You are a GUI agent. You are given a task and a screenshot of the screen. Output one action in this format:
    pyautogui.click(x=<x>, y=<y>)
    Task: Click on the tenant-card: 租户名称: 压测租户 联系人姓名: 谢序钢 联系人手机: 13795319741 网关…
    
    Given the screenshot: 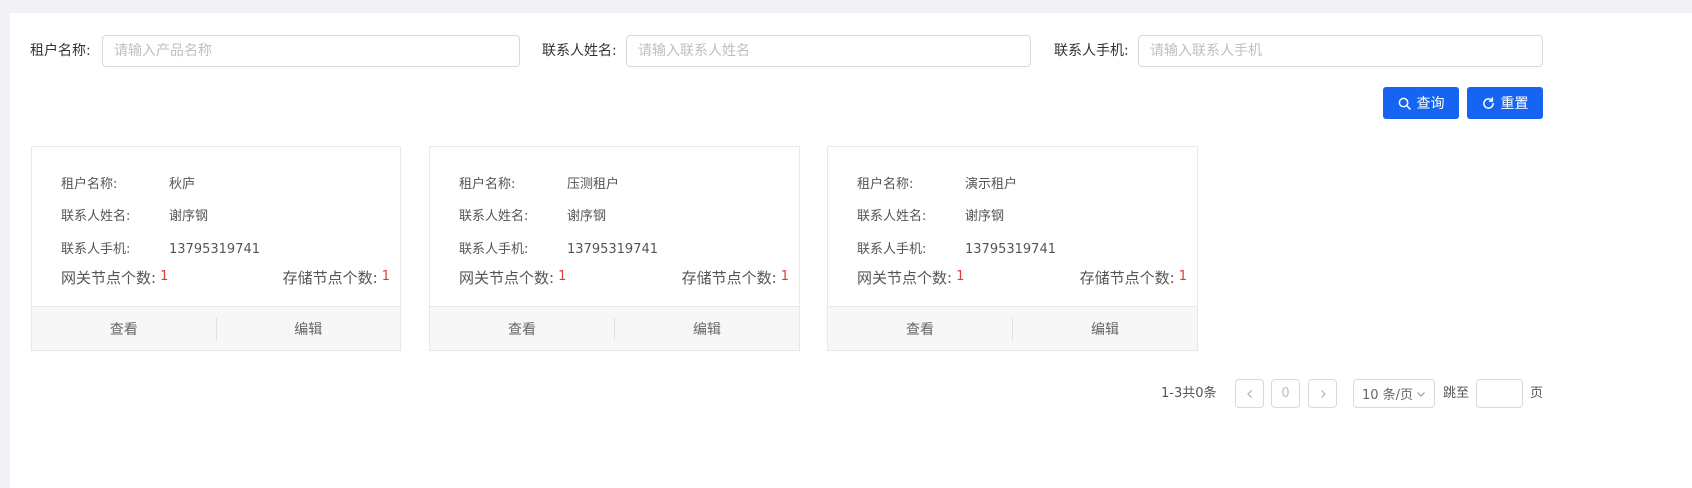 What is the action you would take?
    pyautogui.click(x=614, y=248)
    